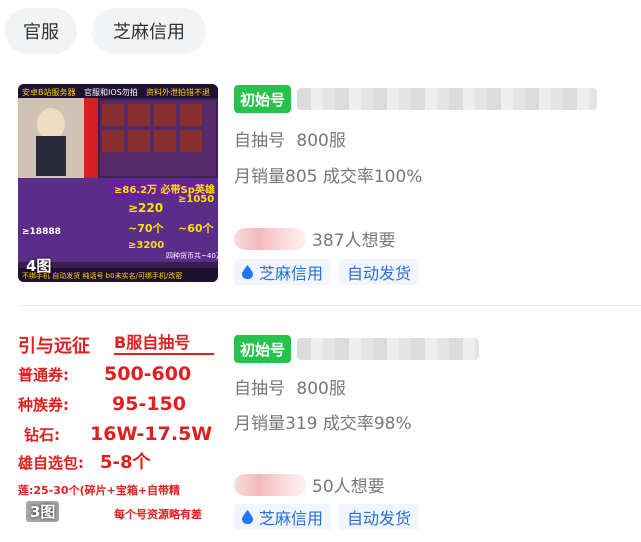 The height and width of the screenshot is (542, 641). Describe the element at coordinates (196, 228) in the screenshot. I see `thumb-s5: ~60个` at that location.